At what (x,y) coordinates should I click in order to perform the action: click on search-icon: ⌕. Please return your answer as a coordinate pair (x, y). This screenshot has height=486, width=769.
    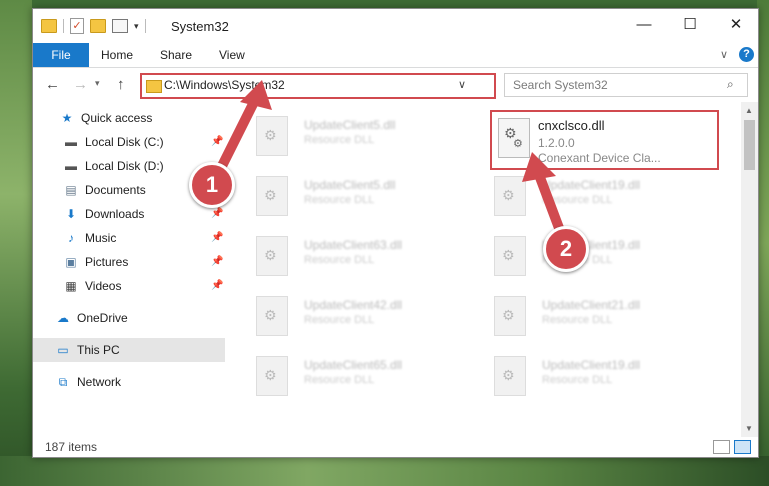
    Looking at the image, I should click on (730, 84).